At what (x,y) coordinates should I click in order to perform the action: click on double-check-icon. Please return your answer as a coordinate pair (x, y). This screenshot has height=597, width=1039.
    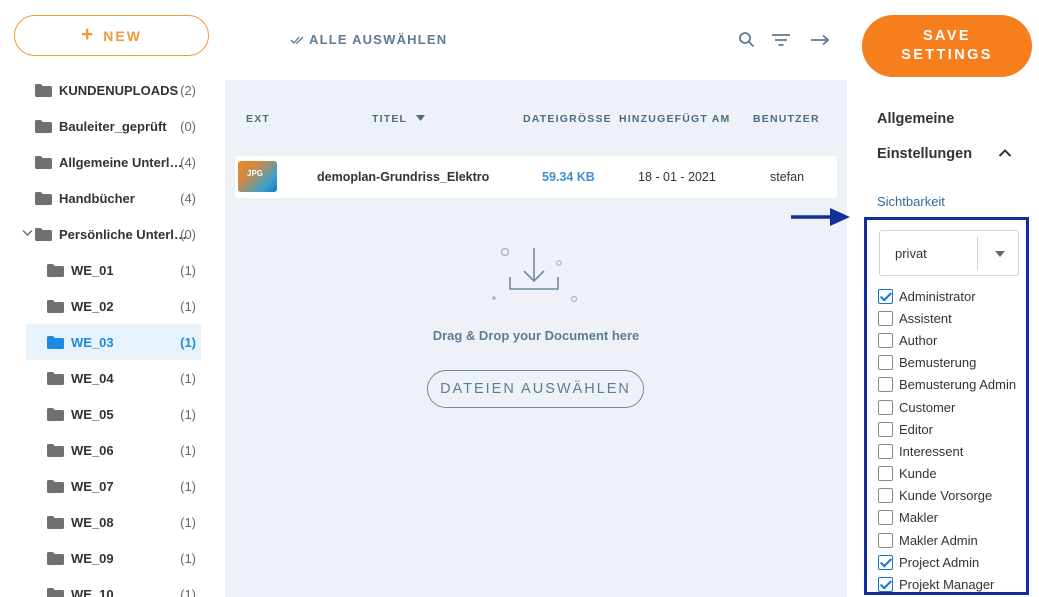
    Looking at the image, I should click on (297, 40).